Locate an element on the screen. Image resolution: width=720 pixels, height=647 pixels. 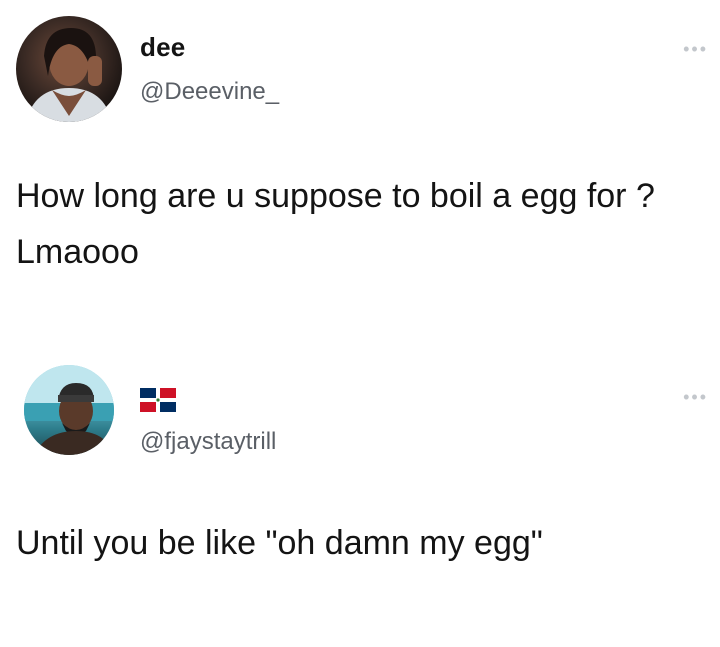
tweet-text: Until you be like "oh damn my egg" is located at coordinates (279, 543).